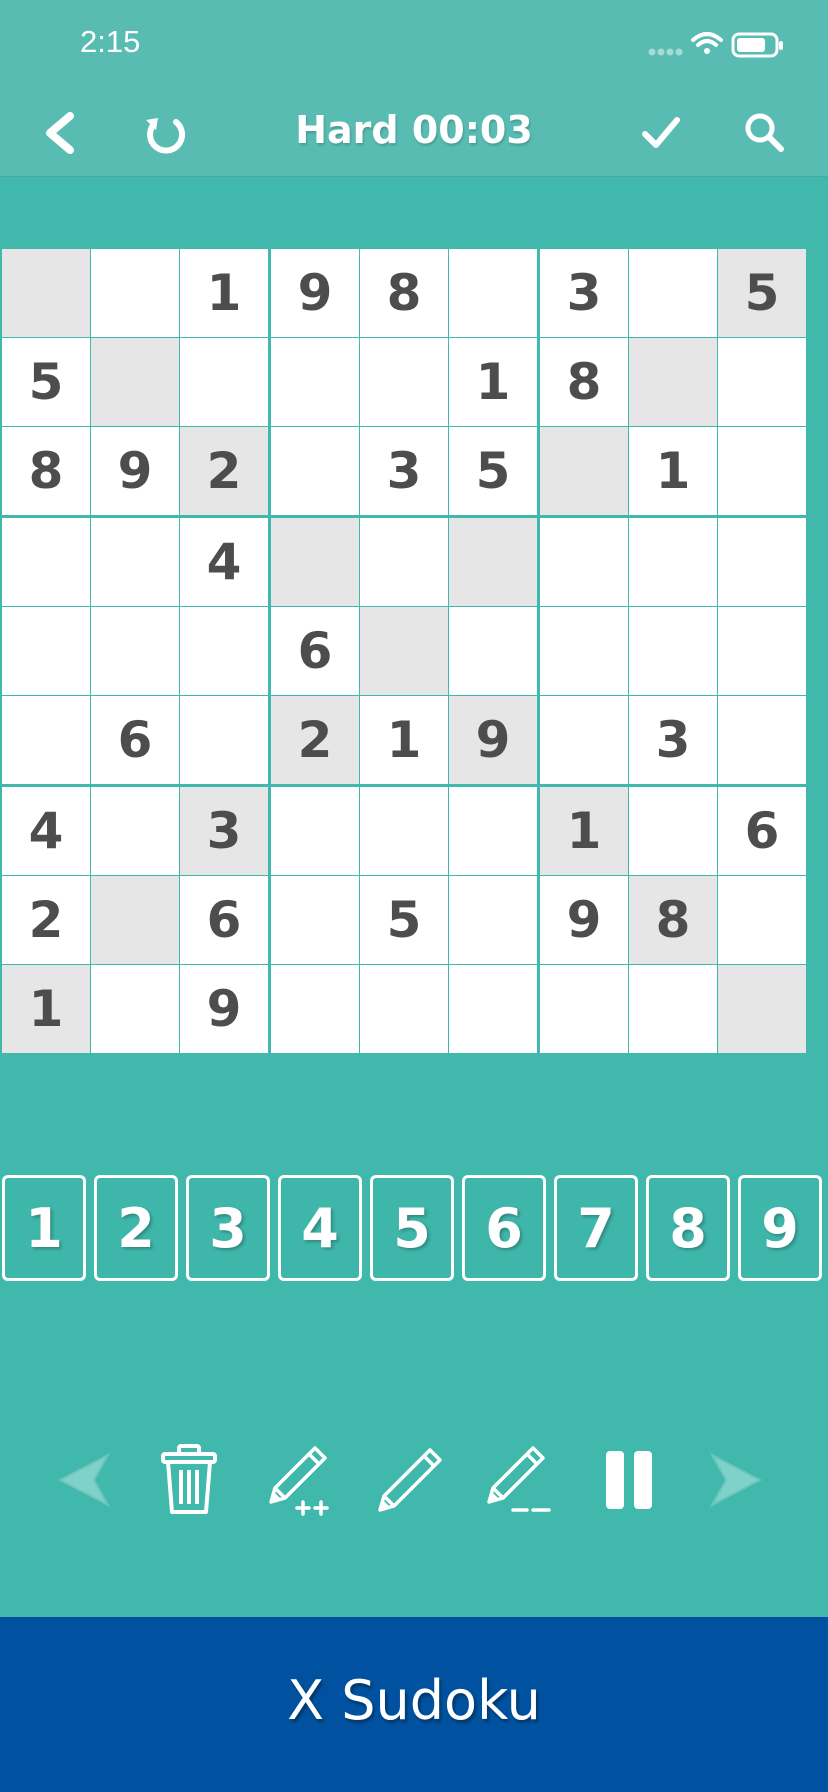 This screenshot has height=1792, width=828. I want to click on number-key-9: 9, so click(780, 1228).